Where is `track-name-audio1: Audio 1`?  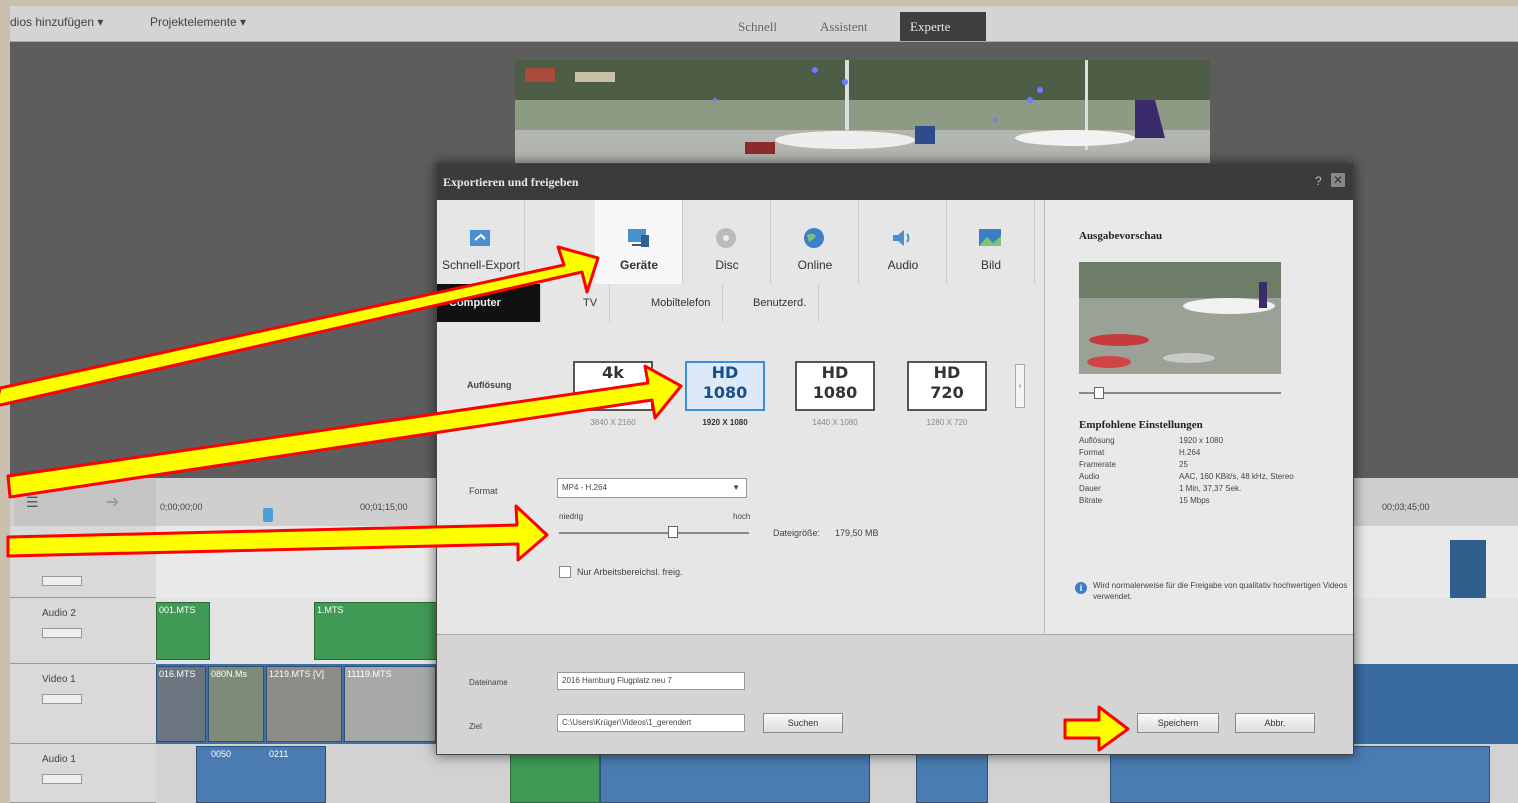 track-name-audio1: Audio 1 is located at coordinates (59, 759).